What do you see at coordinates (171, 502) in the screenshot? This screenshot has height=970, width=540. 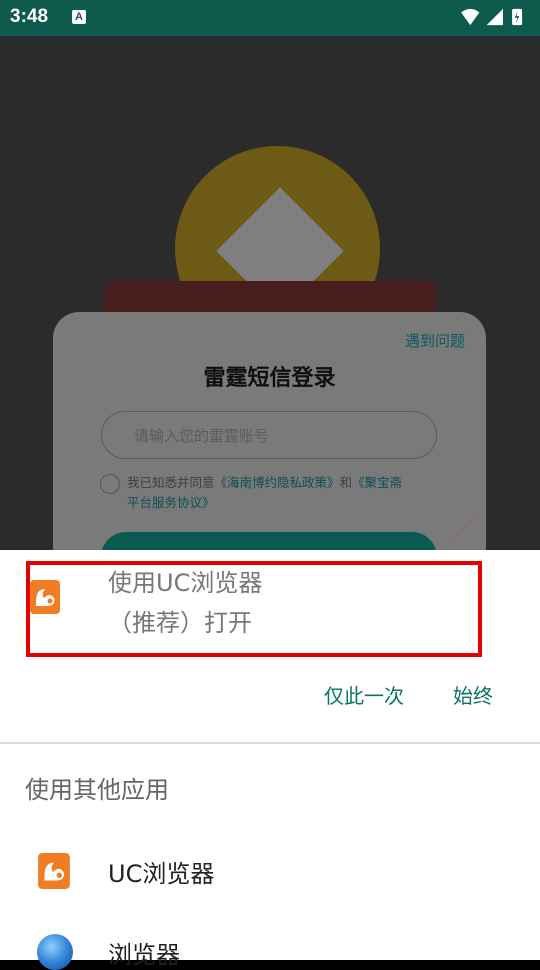 I see `service-link-2: 平台服务协议》` at bounding box center [171, 502].